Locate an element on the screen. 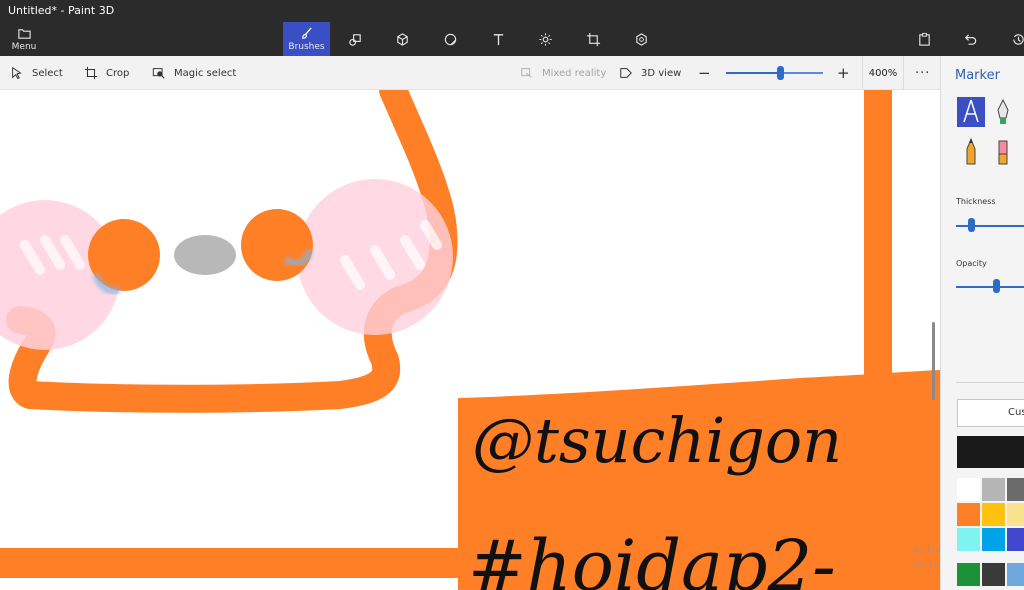  color-swatch-green is located at coordinates (968, 574).